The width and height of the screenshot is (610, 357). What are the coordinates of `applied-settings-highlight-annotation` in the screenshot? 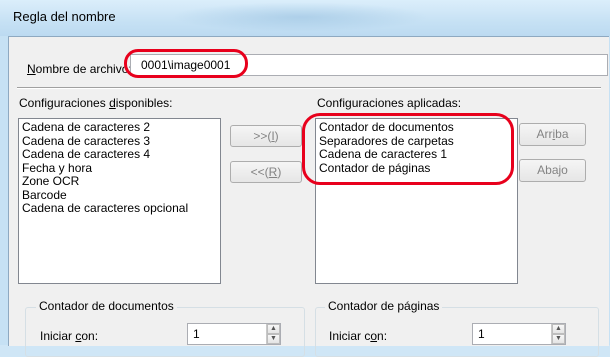 It's located at (408, 149).